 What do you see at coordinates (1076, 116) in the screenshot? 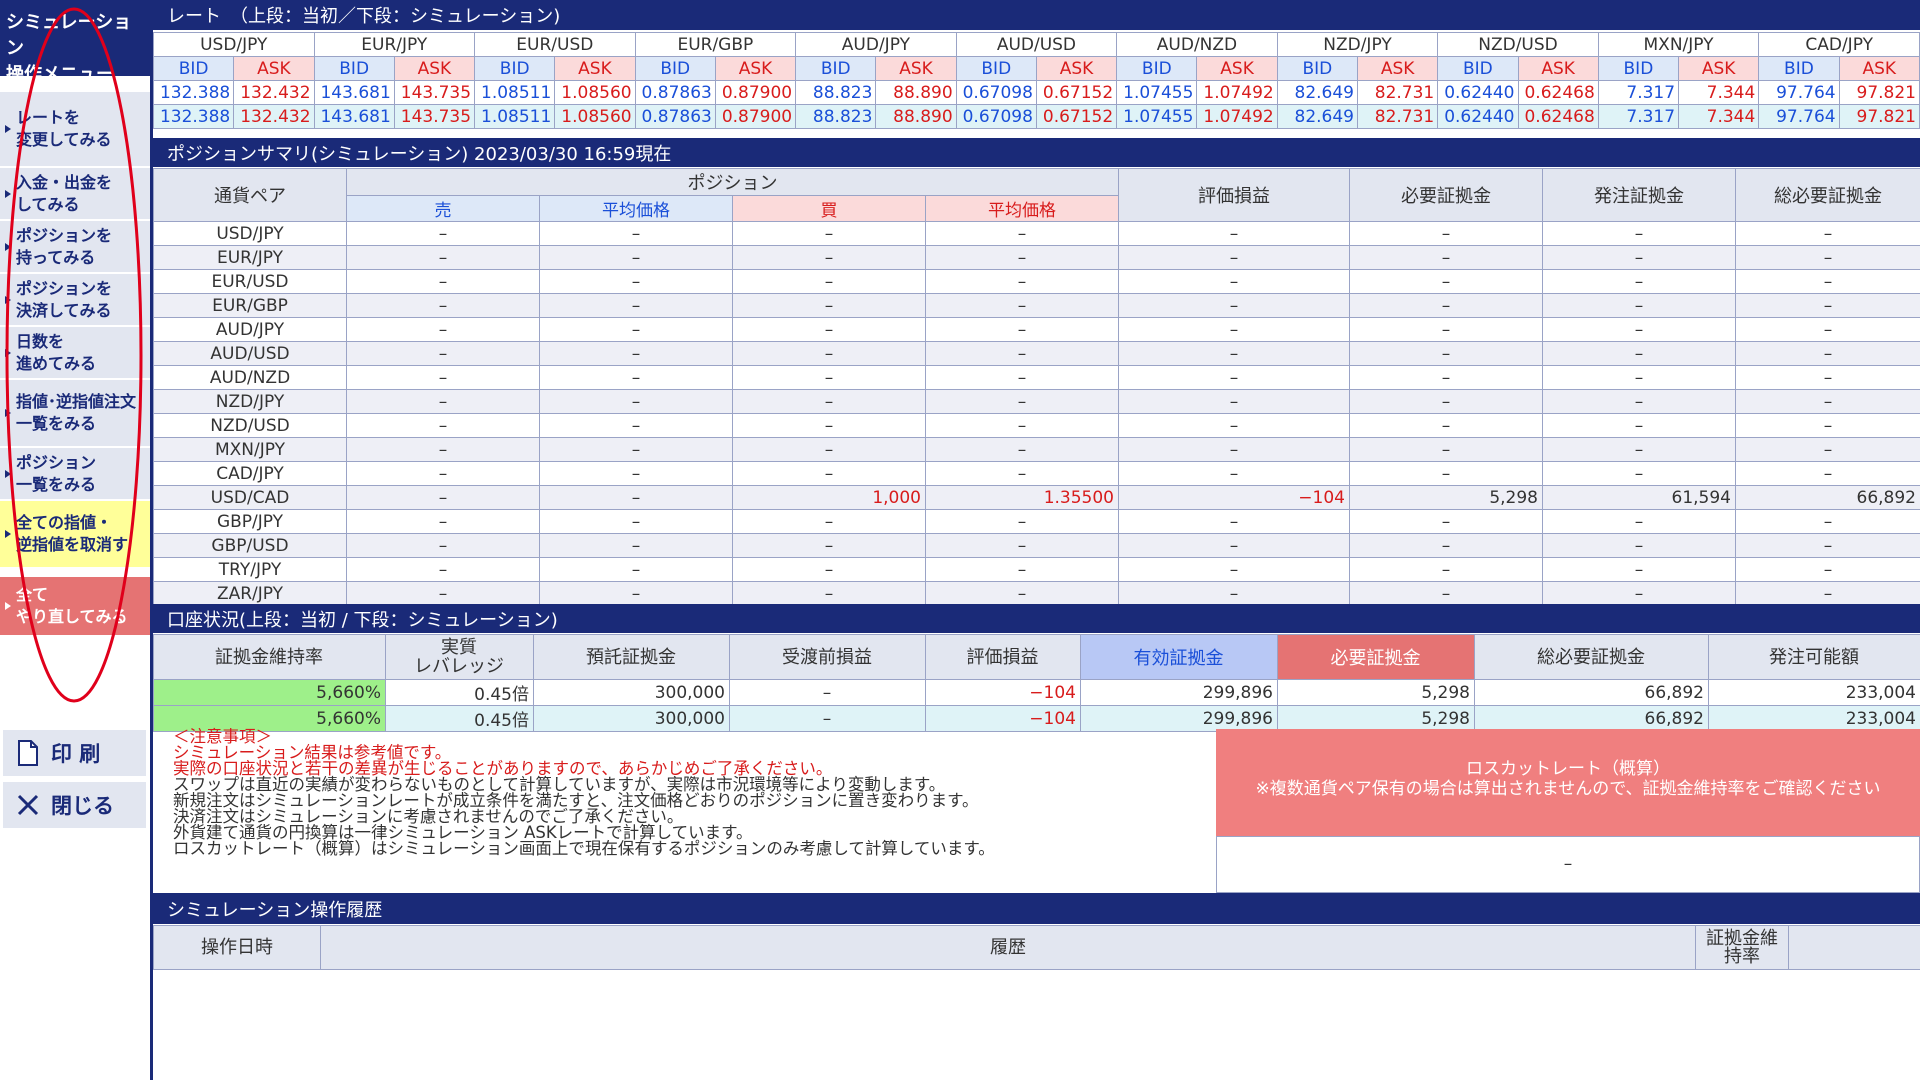
I see `rate-ask-sim: 0.67152` at bounding box center [1076, 116].